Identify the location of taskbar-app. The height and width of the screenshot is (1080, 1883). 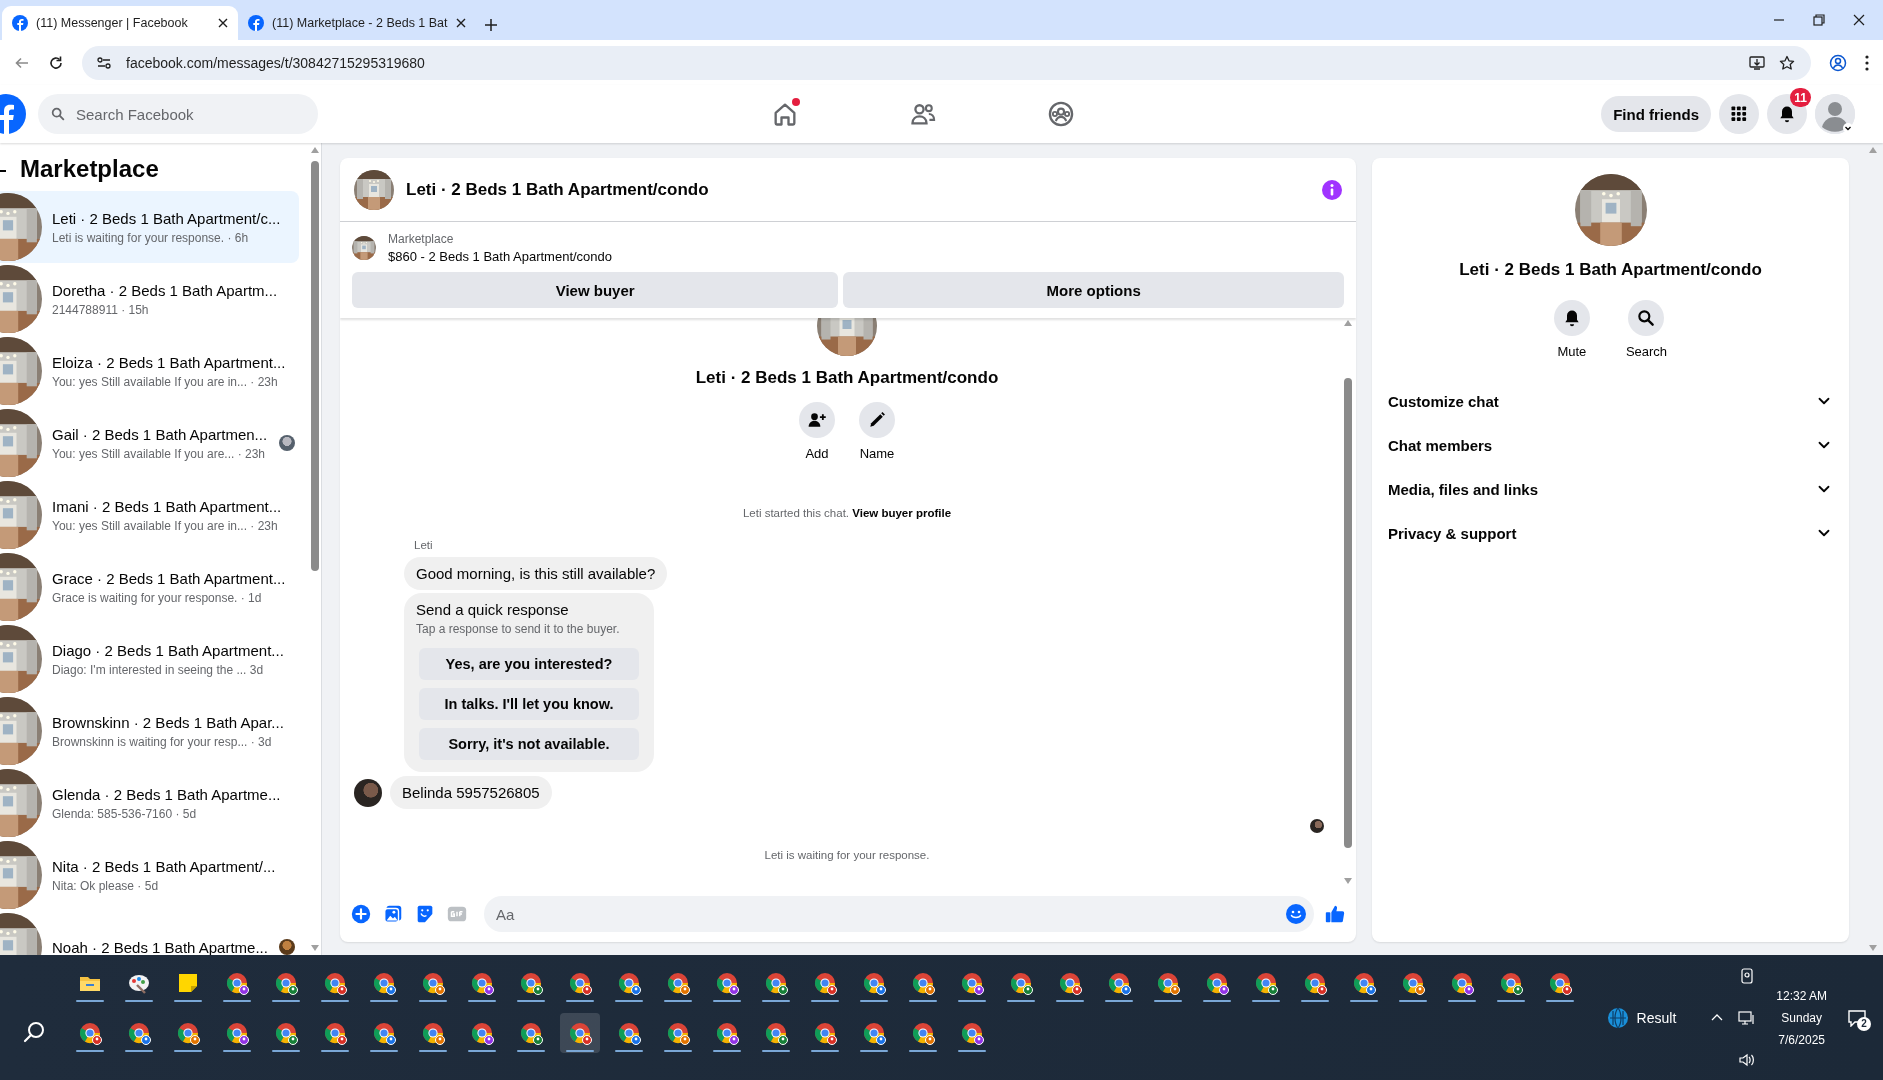
(580, 1033).